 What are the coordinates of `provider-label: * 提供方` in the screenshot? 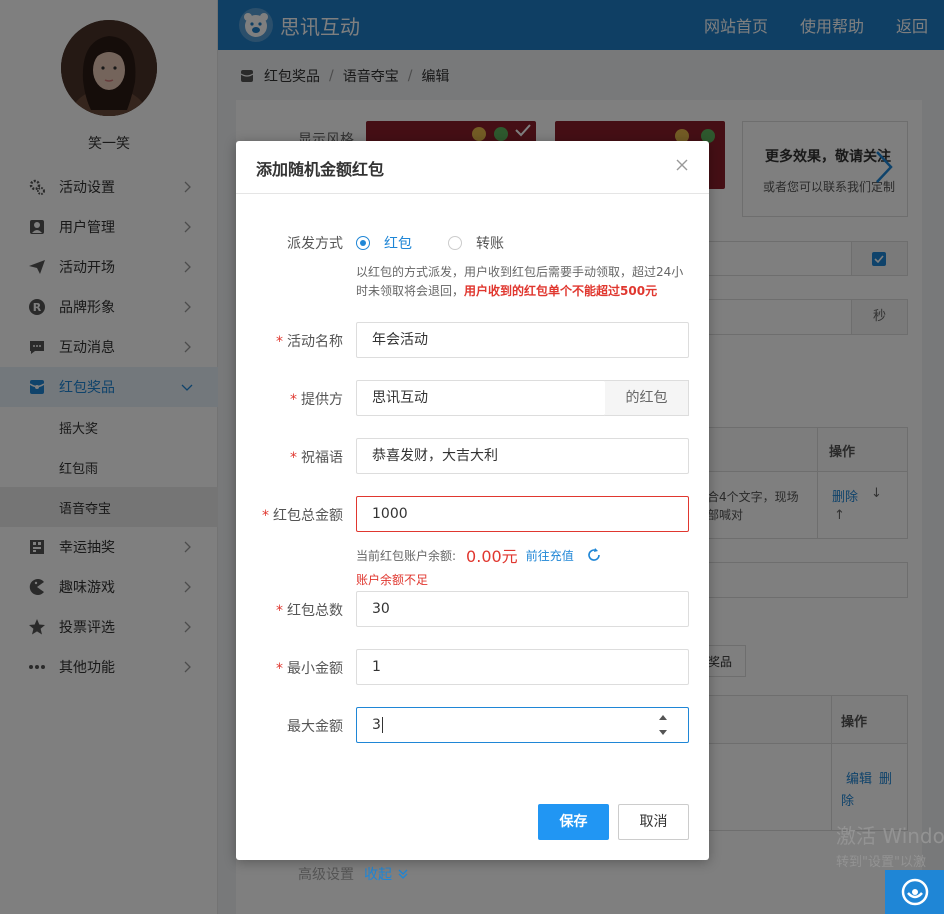 It's located at (316, 399).